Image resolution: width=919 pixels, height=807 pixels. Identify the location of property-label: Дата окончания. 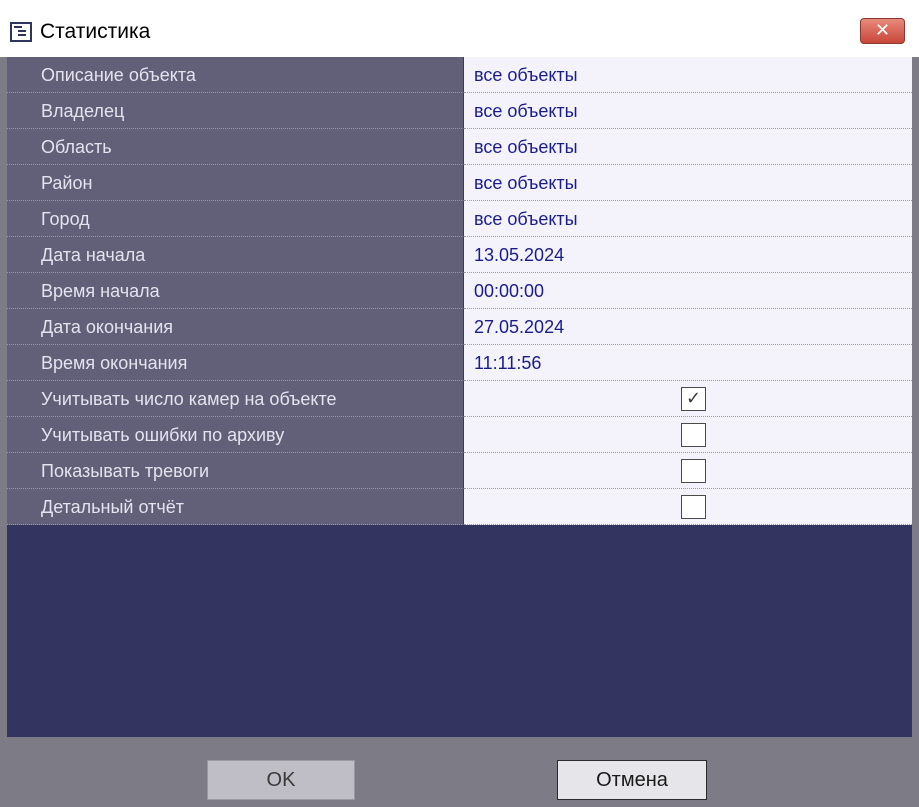
(235, 327).